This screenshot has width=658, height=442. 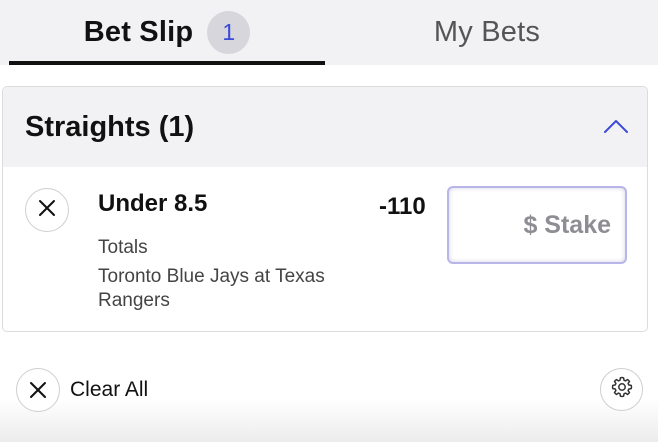 I want to click on tab-bet-slip-label: Bet Slip, so click(x=138, y=32).